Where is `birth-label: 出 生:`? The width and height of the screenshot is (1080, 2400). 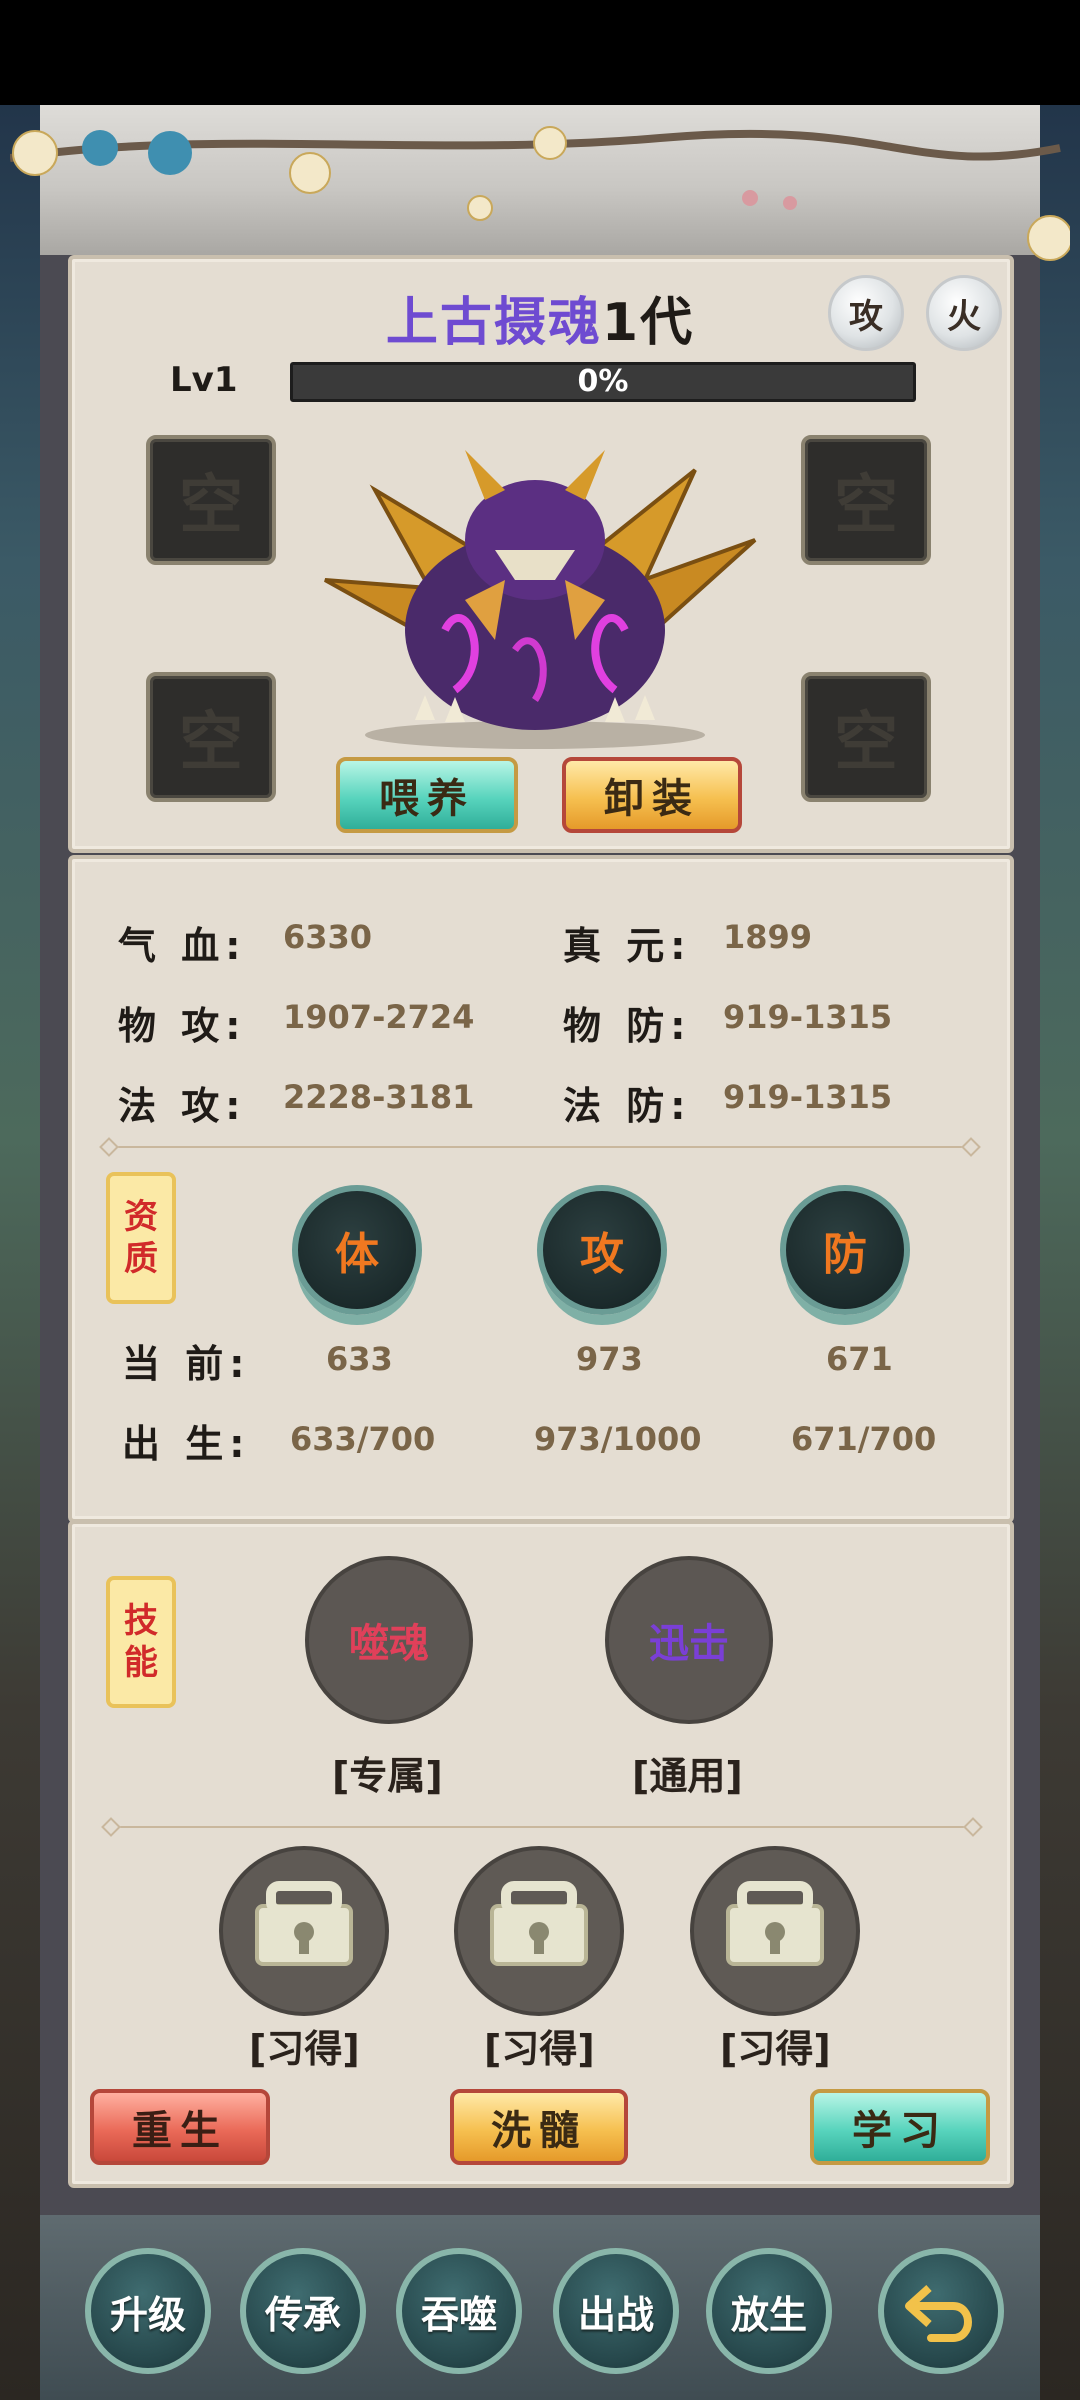 birth-label: 出 生: is located at coordinates (186, 1444).